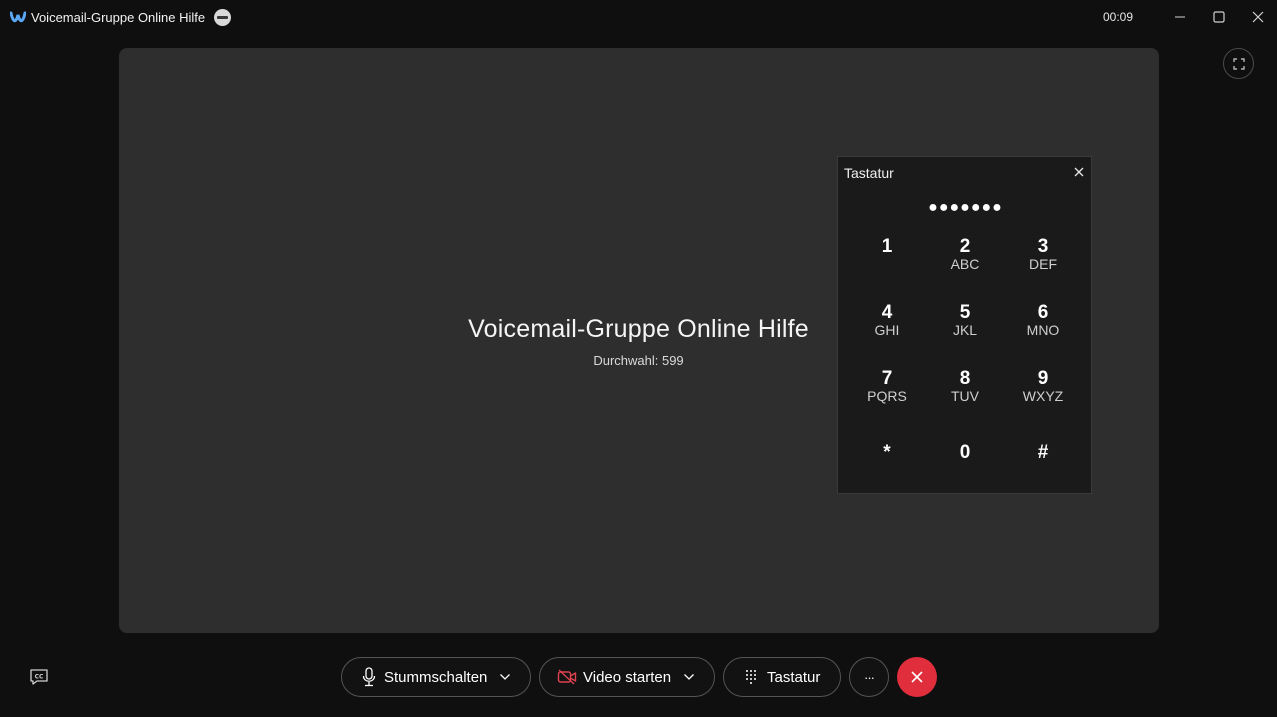  I want to click on window-title: Voicemail-Gruppe Online Hilfe, so click(118, 17).